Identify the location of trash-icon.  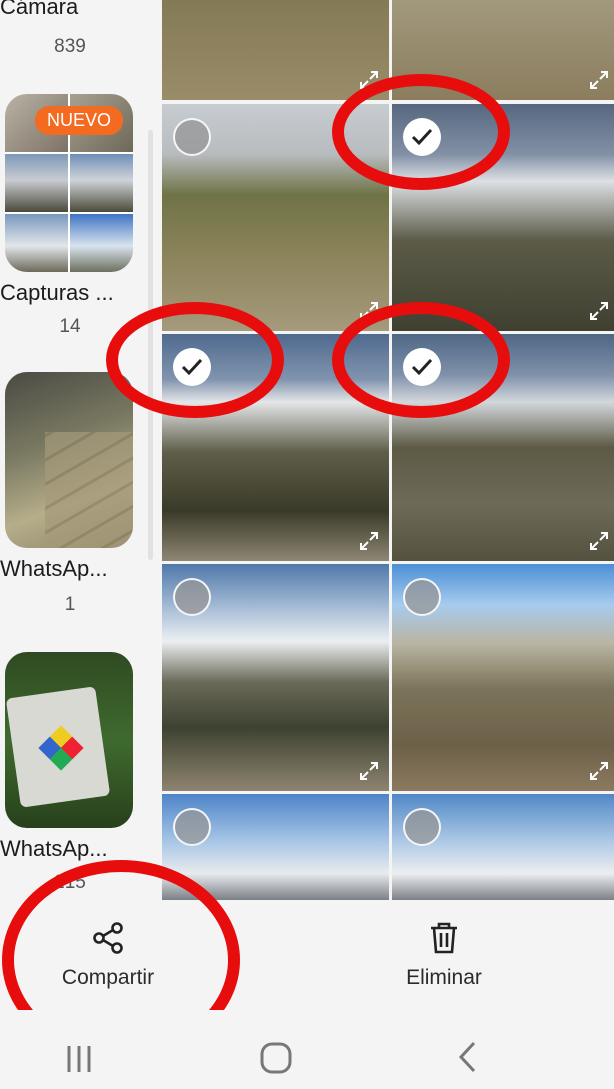
(444, 938).